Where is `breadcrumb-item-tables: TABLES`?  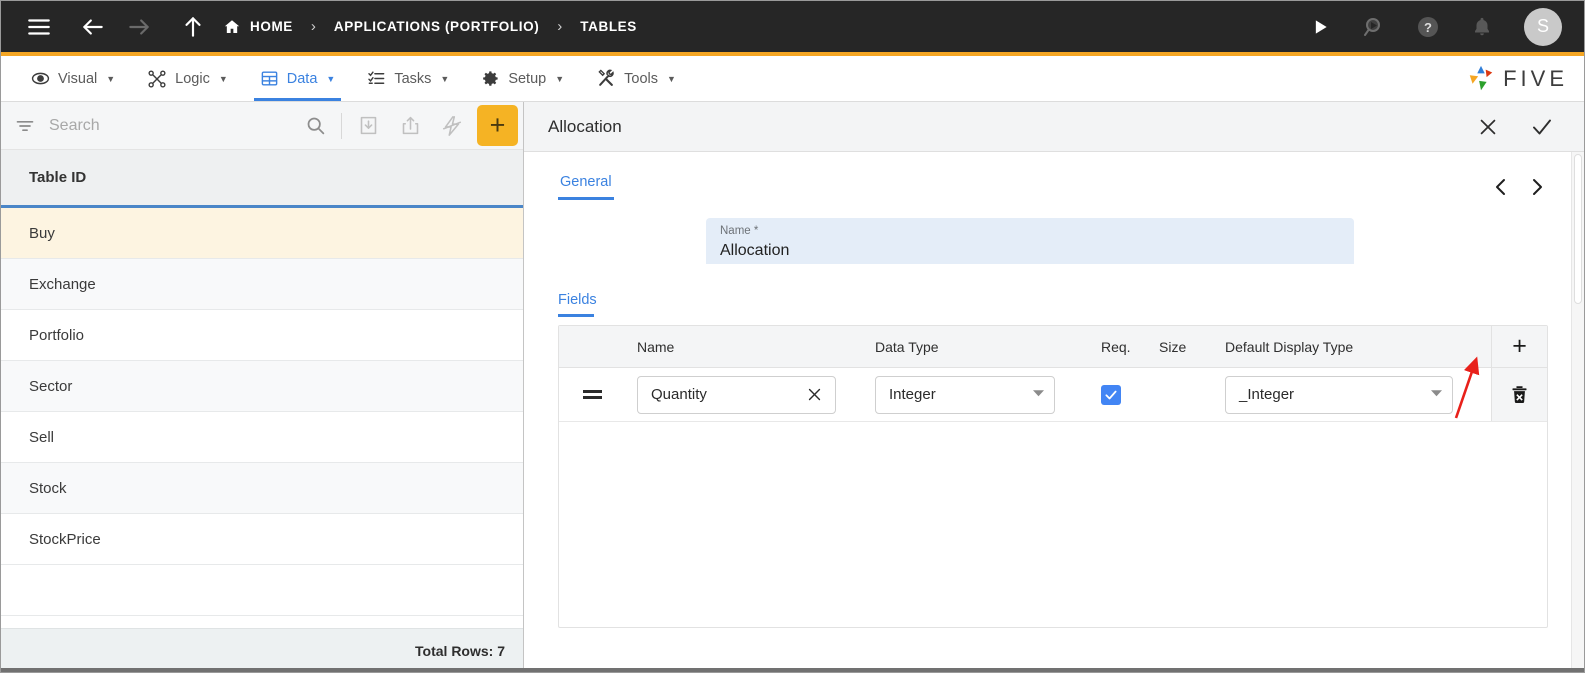 breadcrumb-item-tables: TABLES is located at coordinates (608, 26).